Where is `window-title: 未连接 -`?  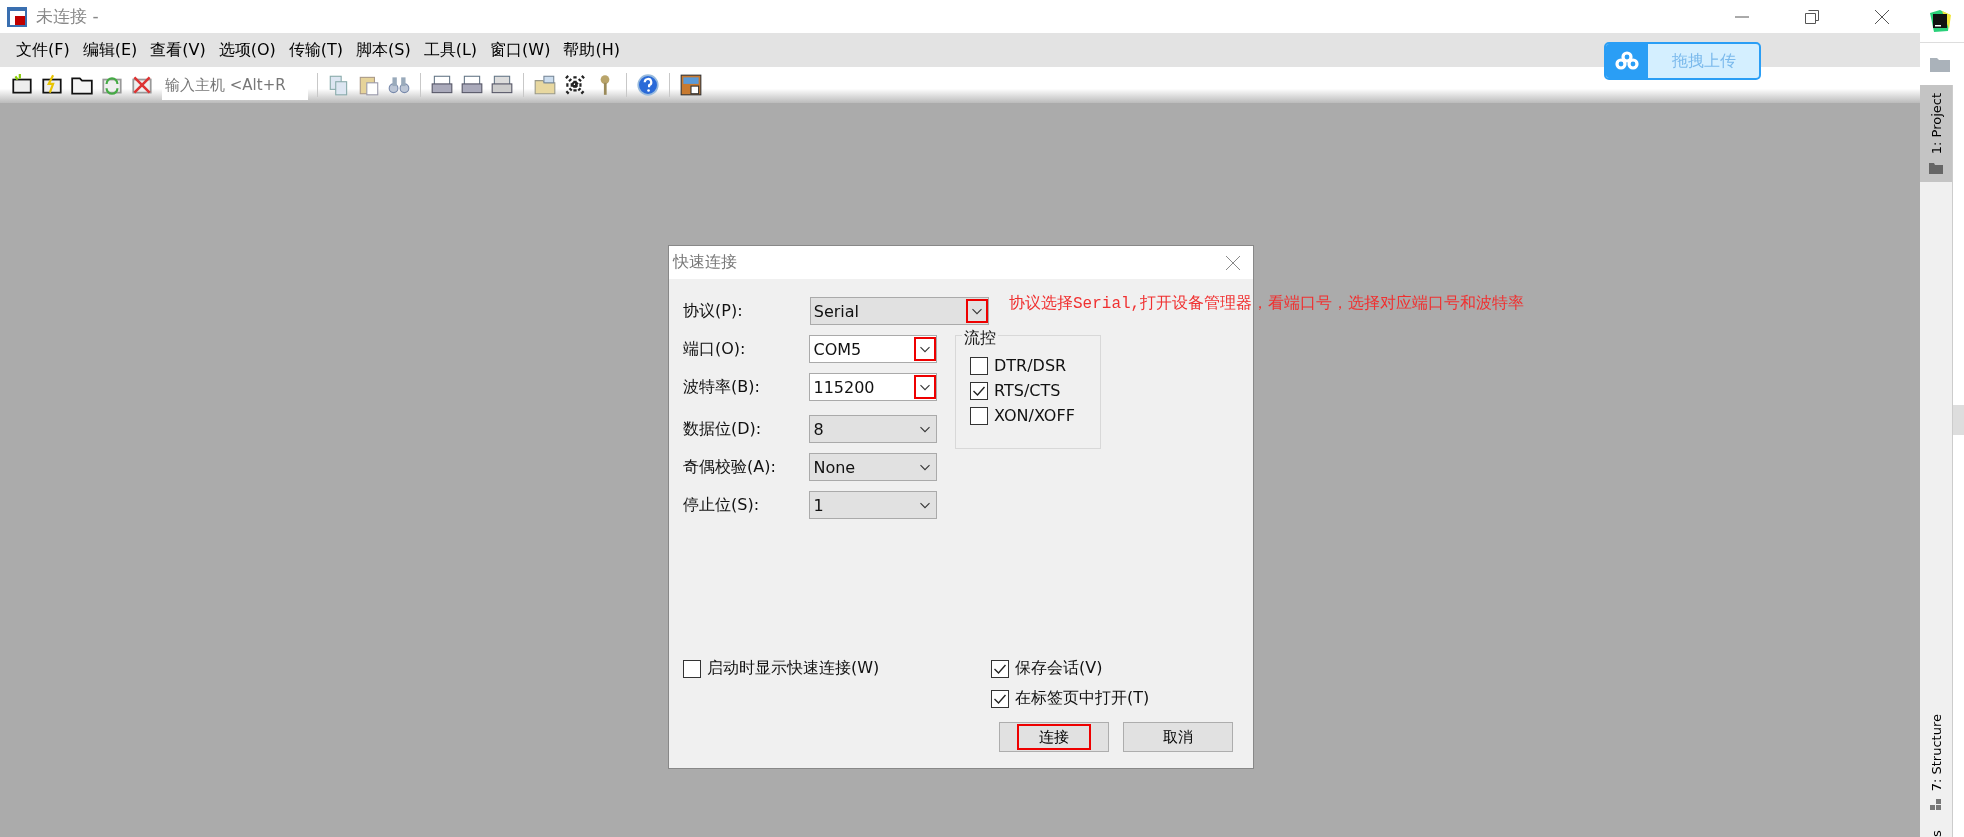
window-title: 未连接 - is located at coordinates (67, 16).